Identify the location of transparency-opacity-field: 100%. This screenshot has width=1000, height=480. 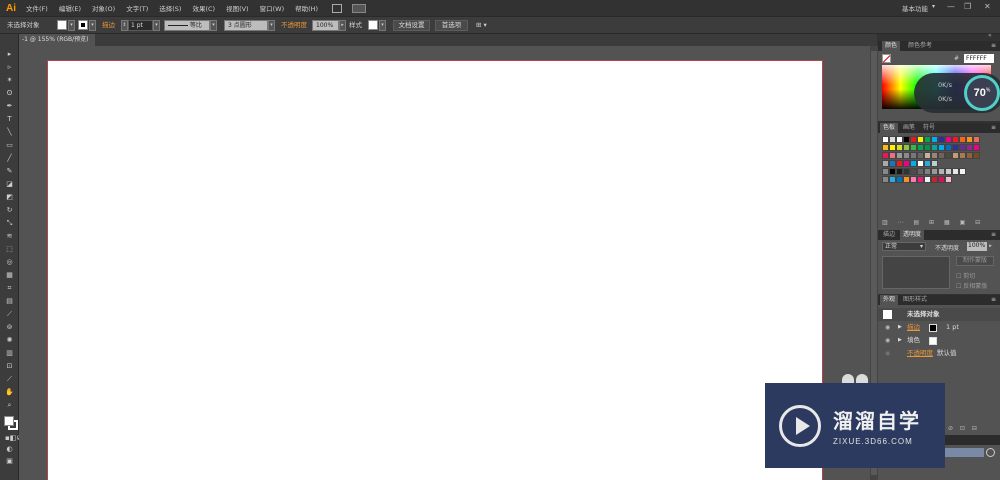
(977, 246).